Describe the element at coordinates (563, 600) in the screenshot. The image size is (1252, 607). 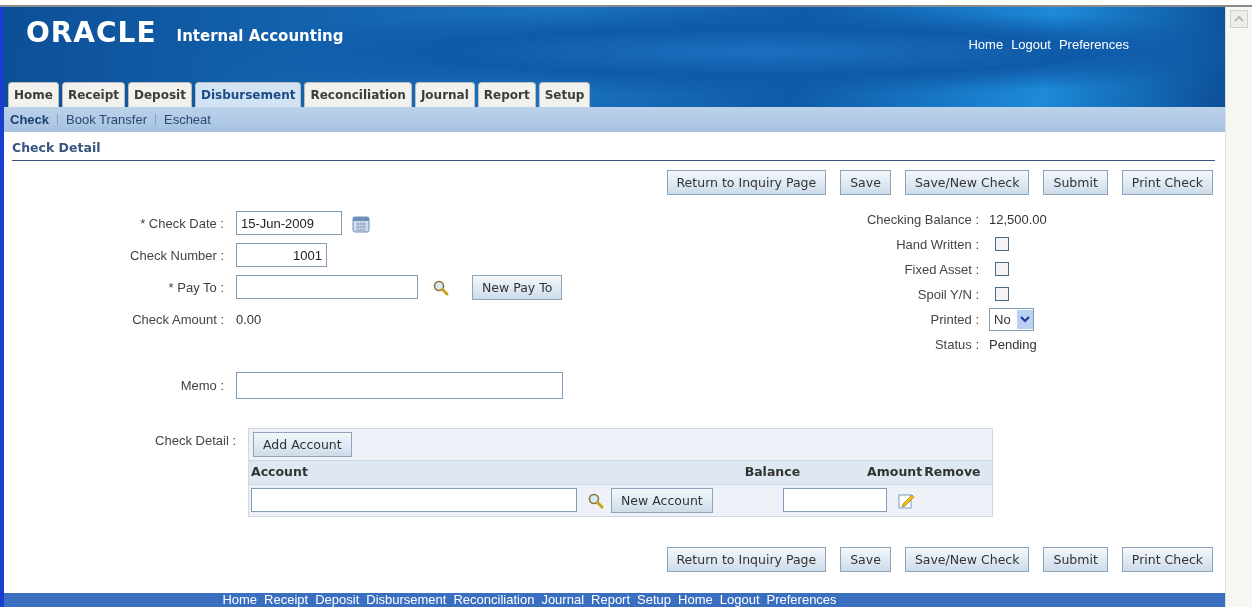
I see `footer-link: Journal` at that location.